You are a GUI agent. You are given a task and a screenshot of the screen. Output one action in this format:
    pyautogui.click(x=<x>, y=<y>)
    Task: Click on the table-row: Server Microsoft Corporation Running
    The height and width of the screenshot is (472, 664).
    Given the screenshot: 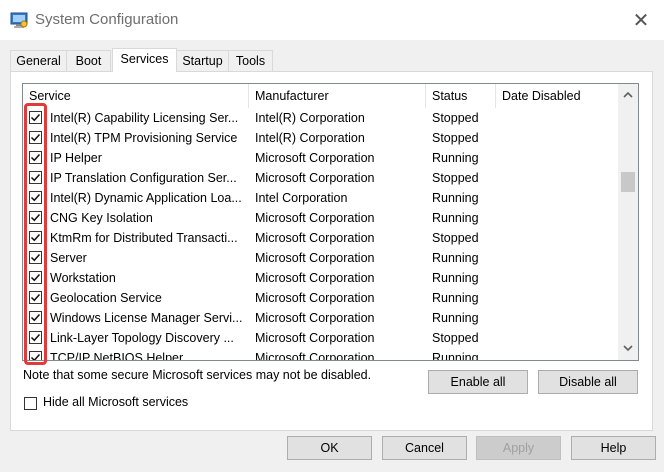 What is the action you would take?
    pyautogui.click(x=321, y=258)
    